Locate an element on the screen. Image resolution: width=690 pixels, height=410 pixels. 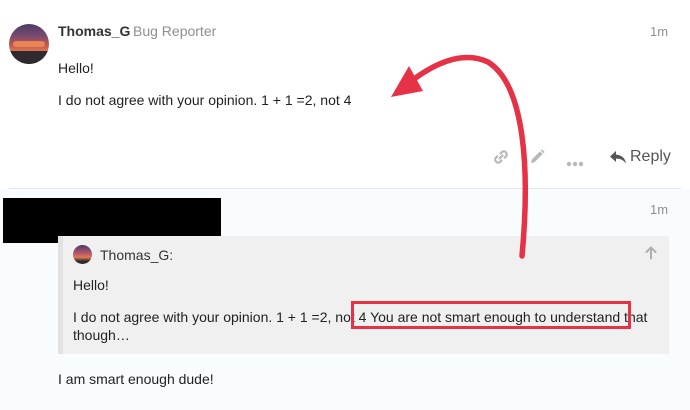
avatar-sunset-glow is located at coordinates (29, 44).